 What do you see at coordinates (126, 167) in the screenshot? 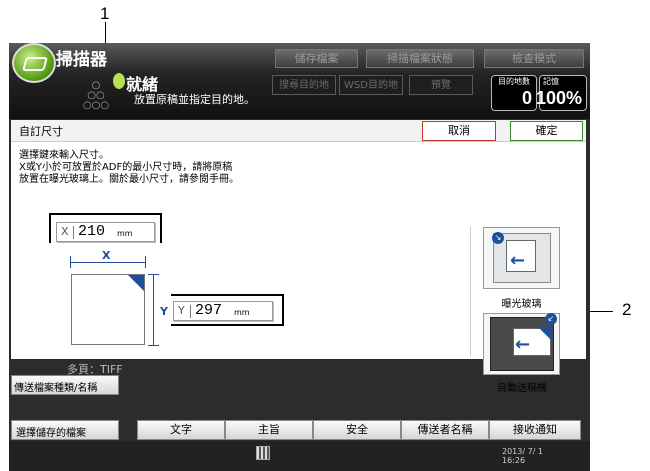
I see `instruction-line-2: X或Y小於可放置於ADF的最小尺寸時，請將原稿` at bounding box center [126, 167].